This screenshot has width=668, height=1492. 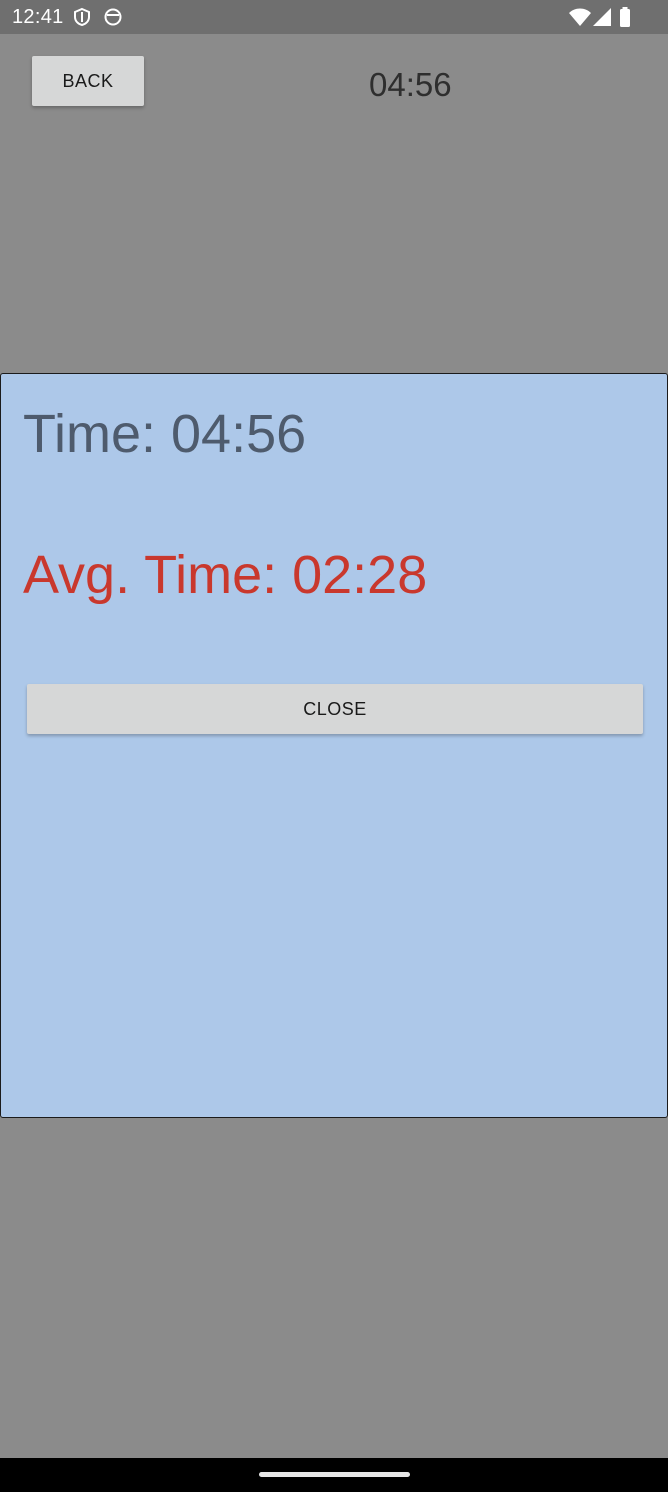 What do you see at coordinates (165, 434) in the screenshot?
I see `time-result: Time: 04:56` at bounding box center [165, 434].